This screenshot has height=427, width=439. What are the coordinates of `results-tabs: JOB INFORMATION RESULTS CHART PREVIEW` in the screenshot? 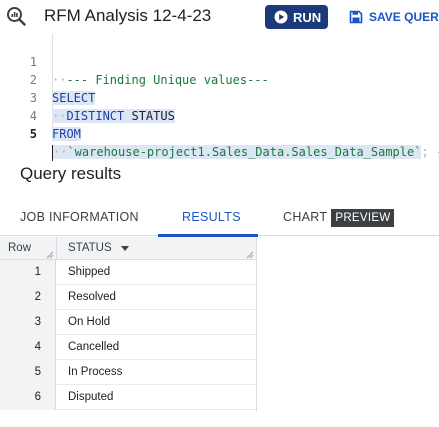 It's located at (219, 217).